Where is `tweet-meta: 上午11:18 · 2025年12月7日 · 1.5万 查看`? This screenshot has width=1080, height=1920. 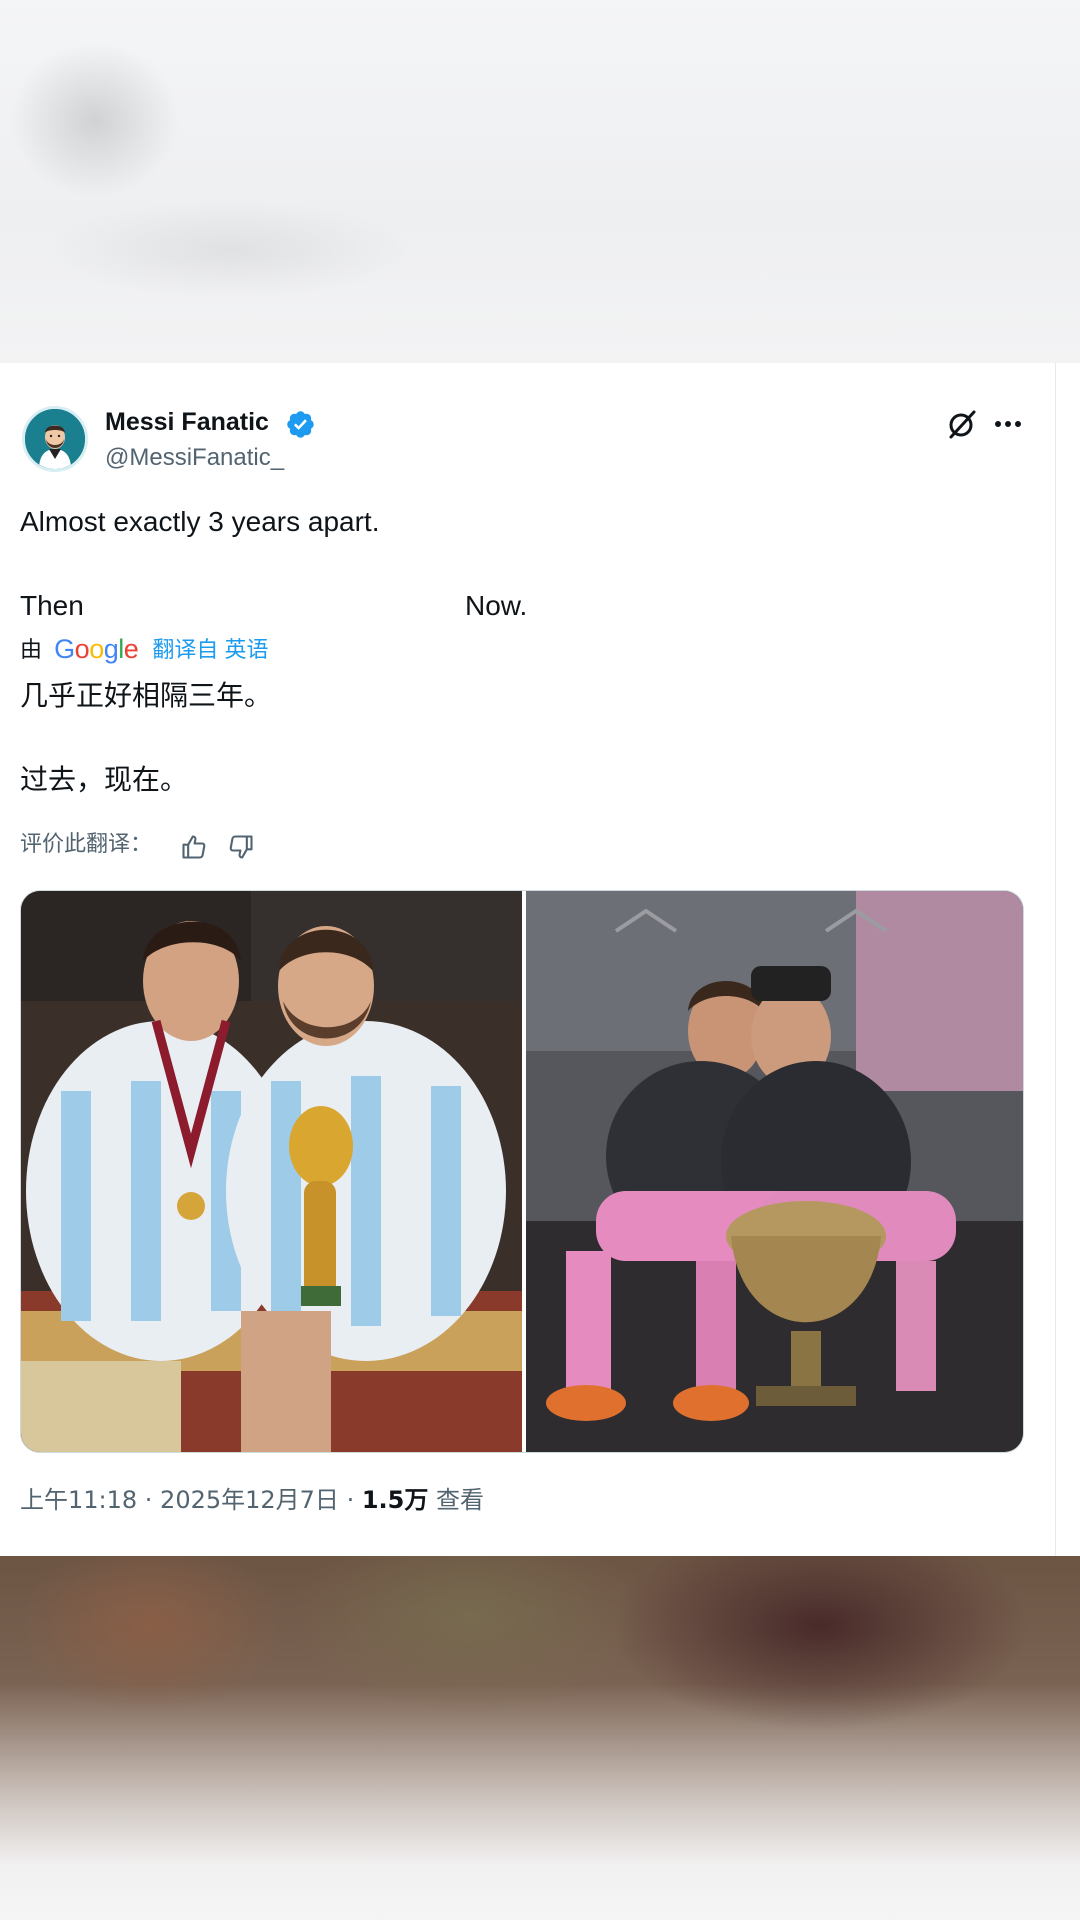
tweet-meta: 上午11:18 · 2025年12月7日 · 1.5万 查看 is located at coordinates (252, 1500).